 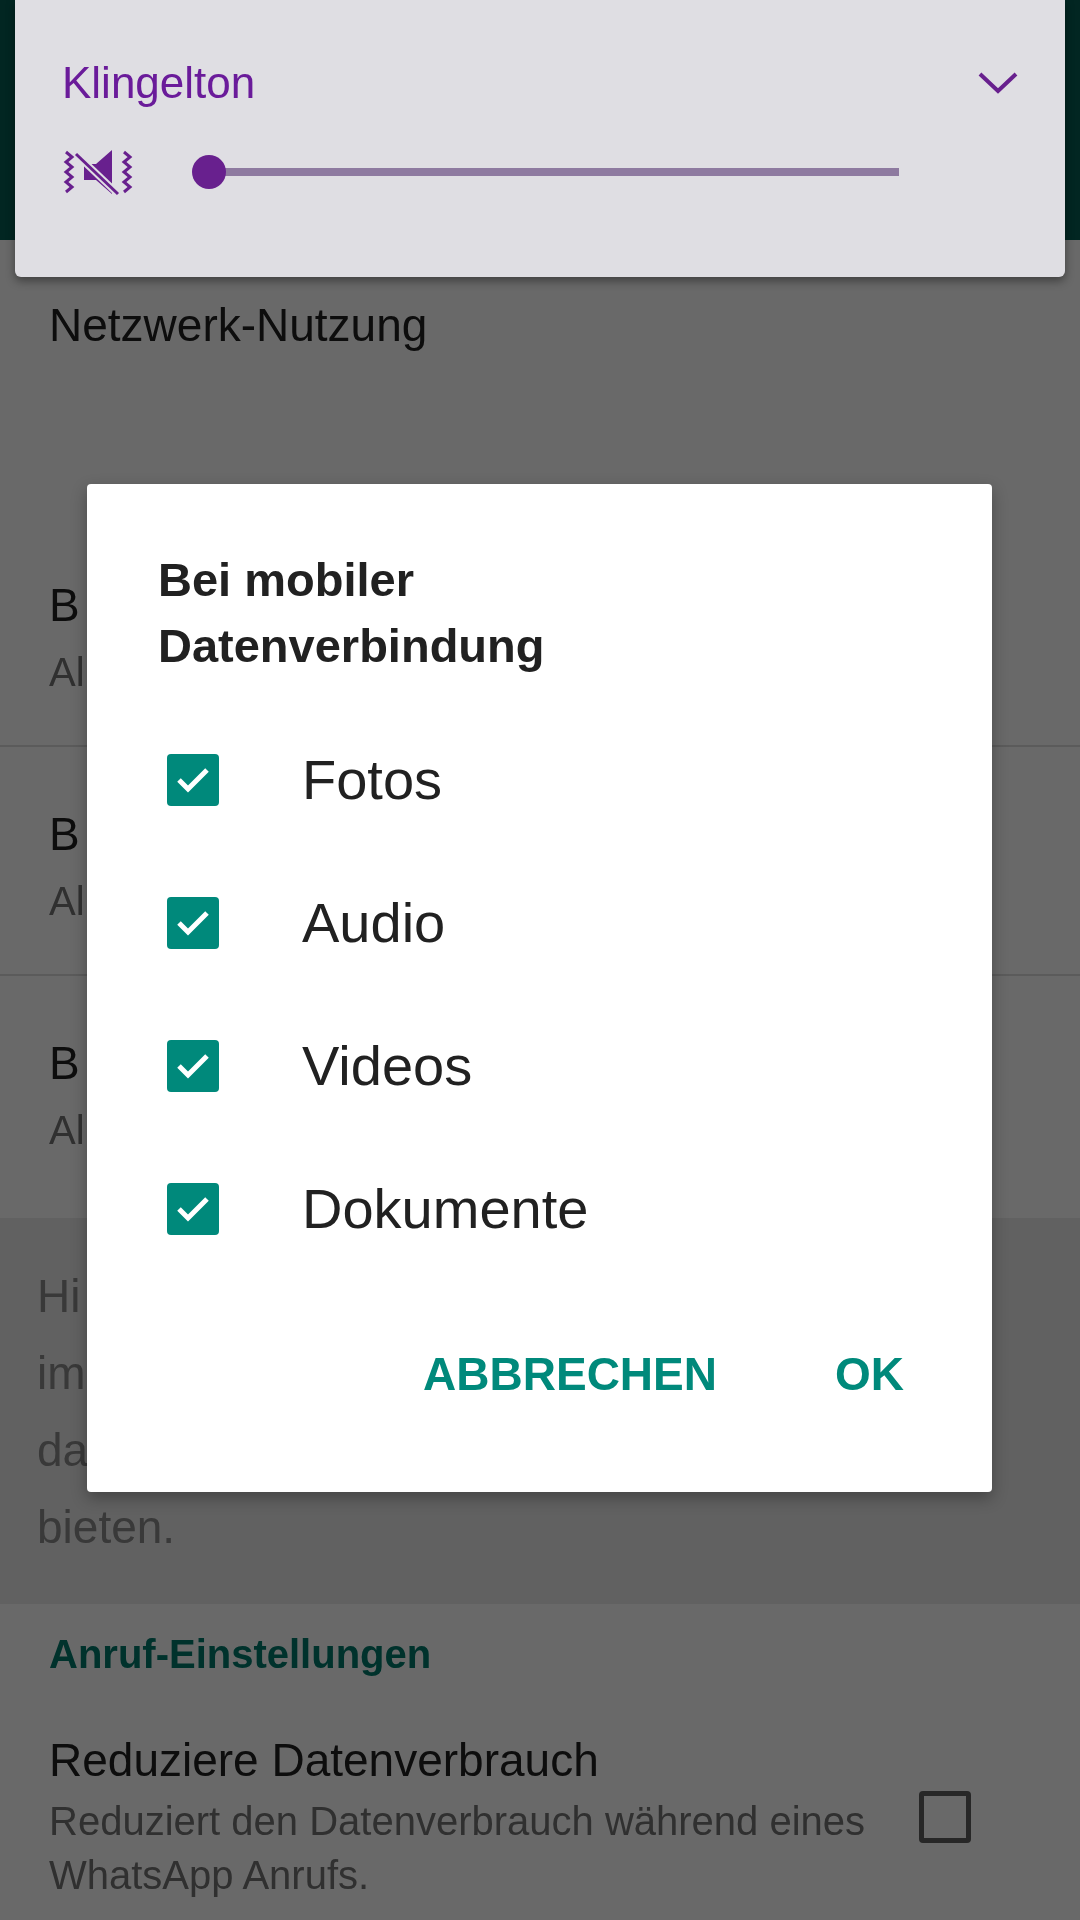 I want to click on setting-title: Netzwerk-Nutzung, so click(x=238, y=325).